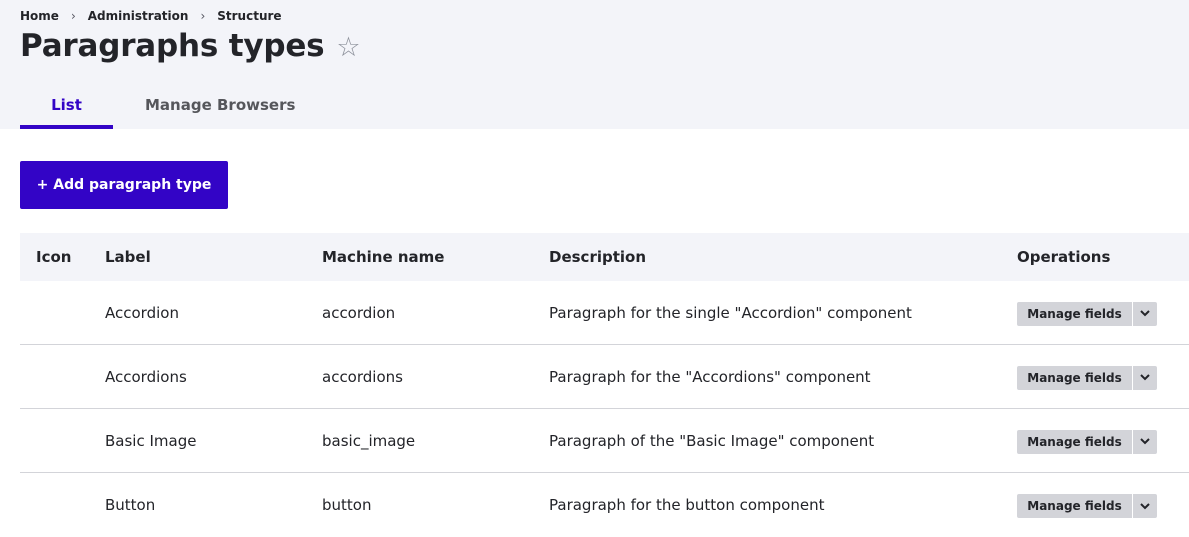 The image size is (1189, 537). I want to click on tab-manage-browsers: Manage Browsers, so click(220, 108).